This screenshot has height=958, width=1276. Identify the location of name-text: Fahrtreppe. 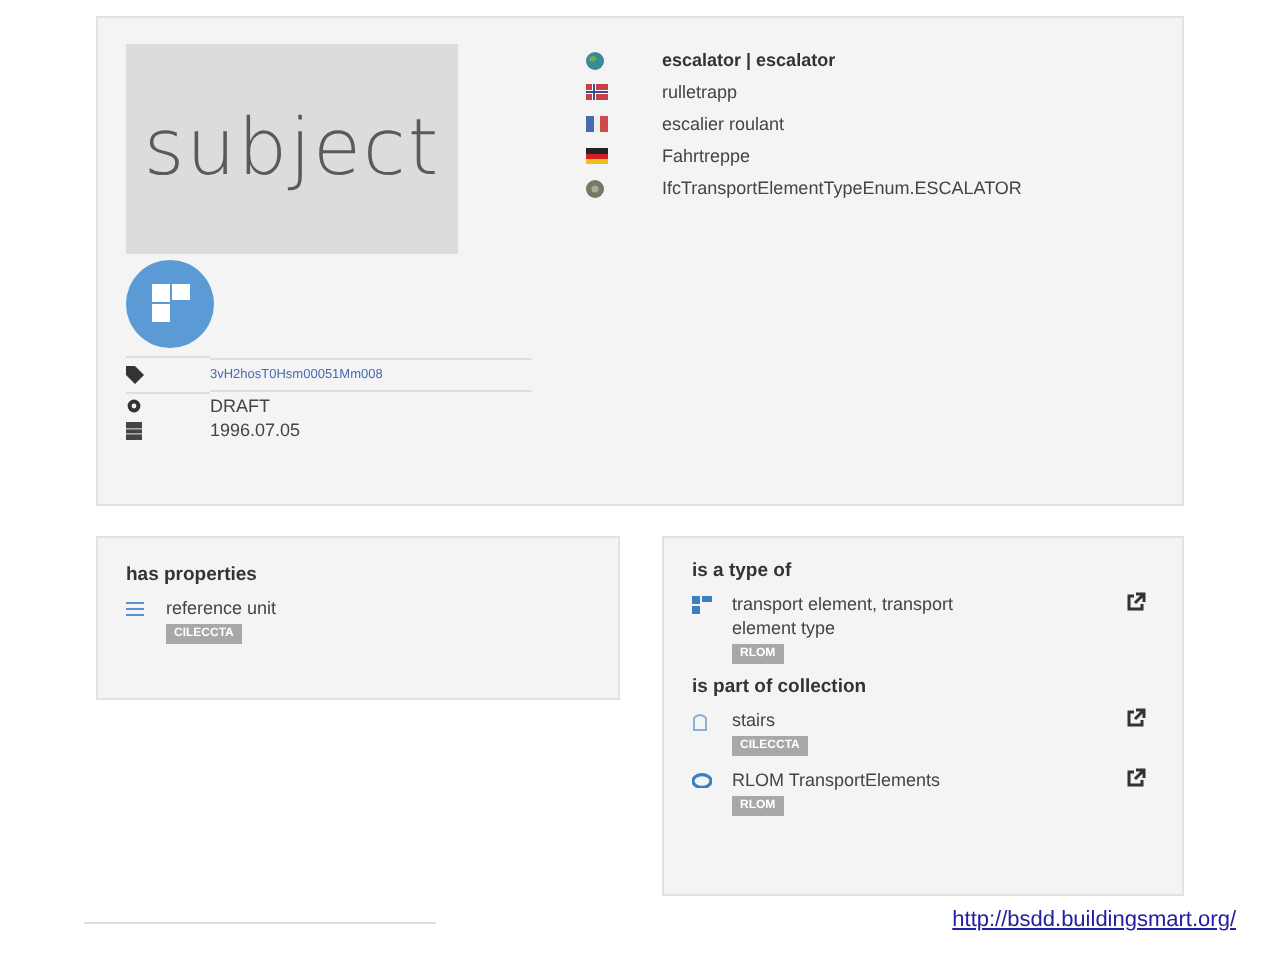
(707, 156).